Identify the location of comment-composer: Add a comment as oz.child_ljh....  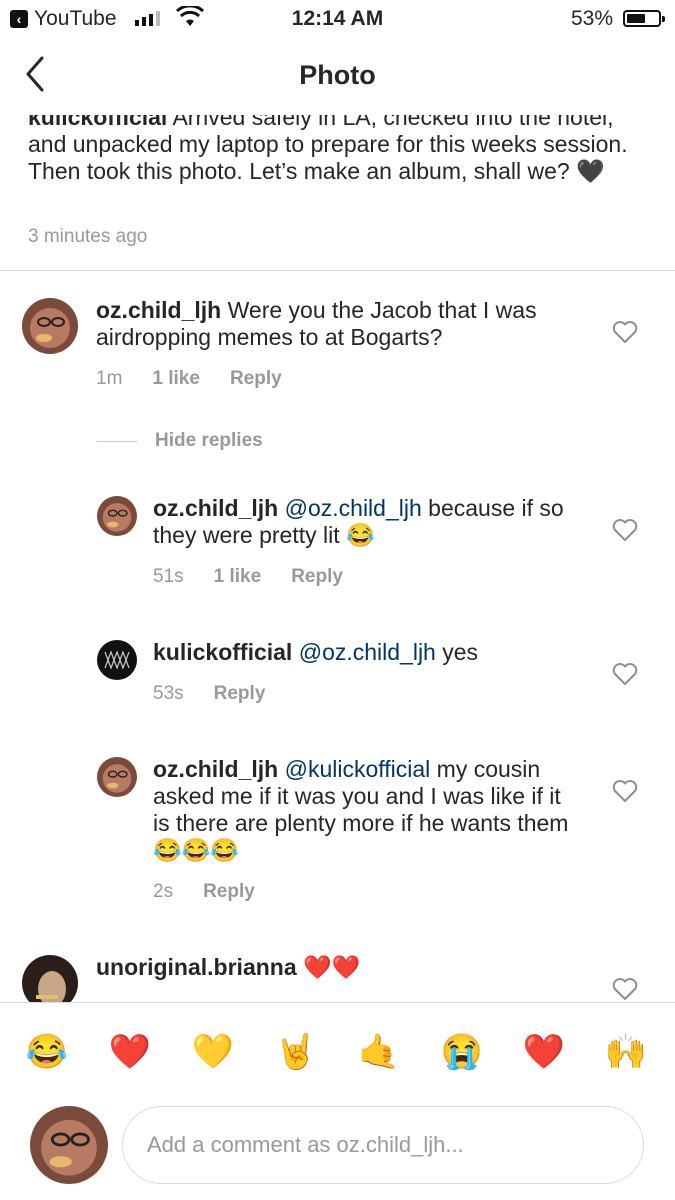
(337, 1149).